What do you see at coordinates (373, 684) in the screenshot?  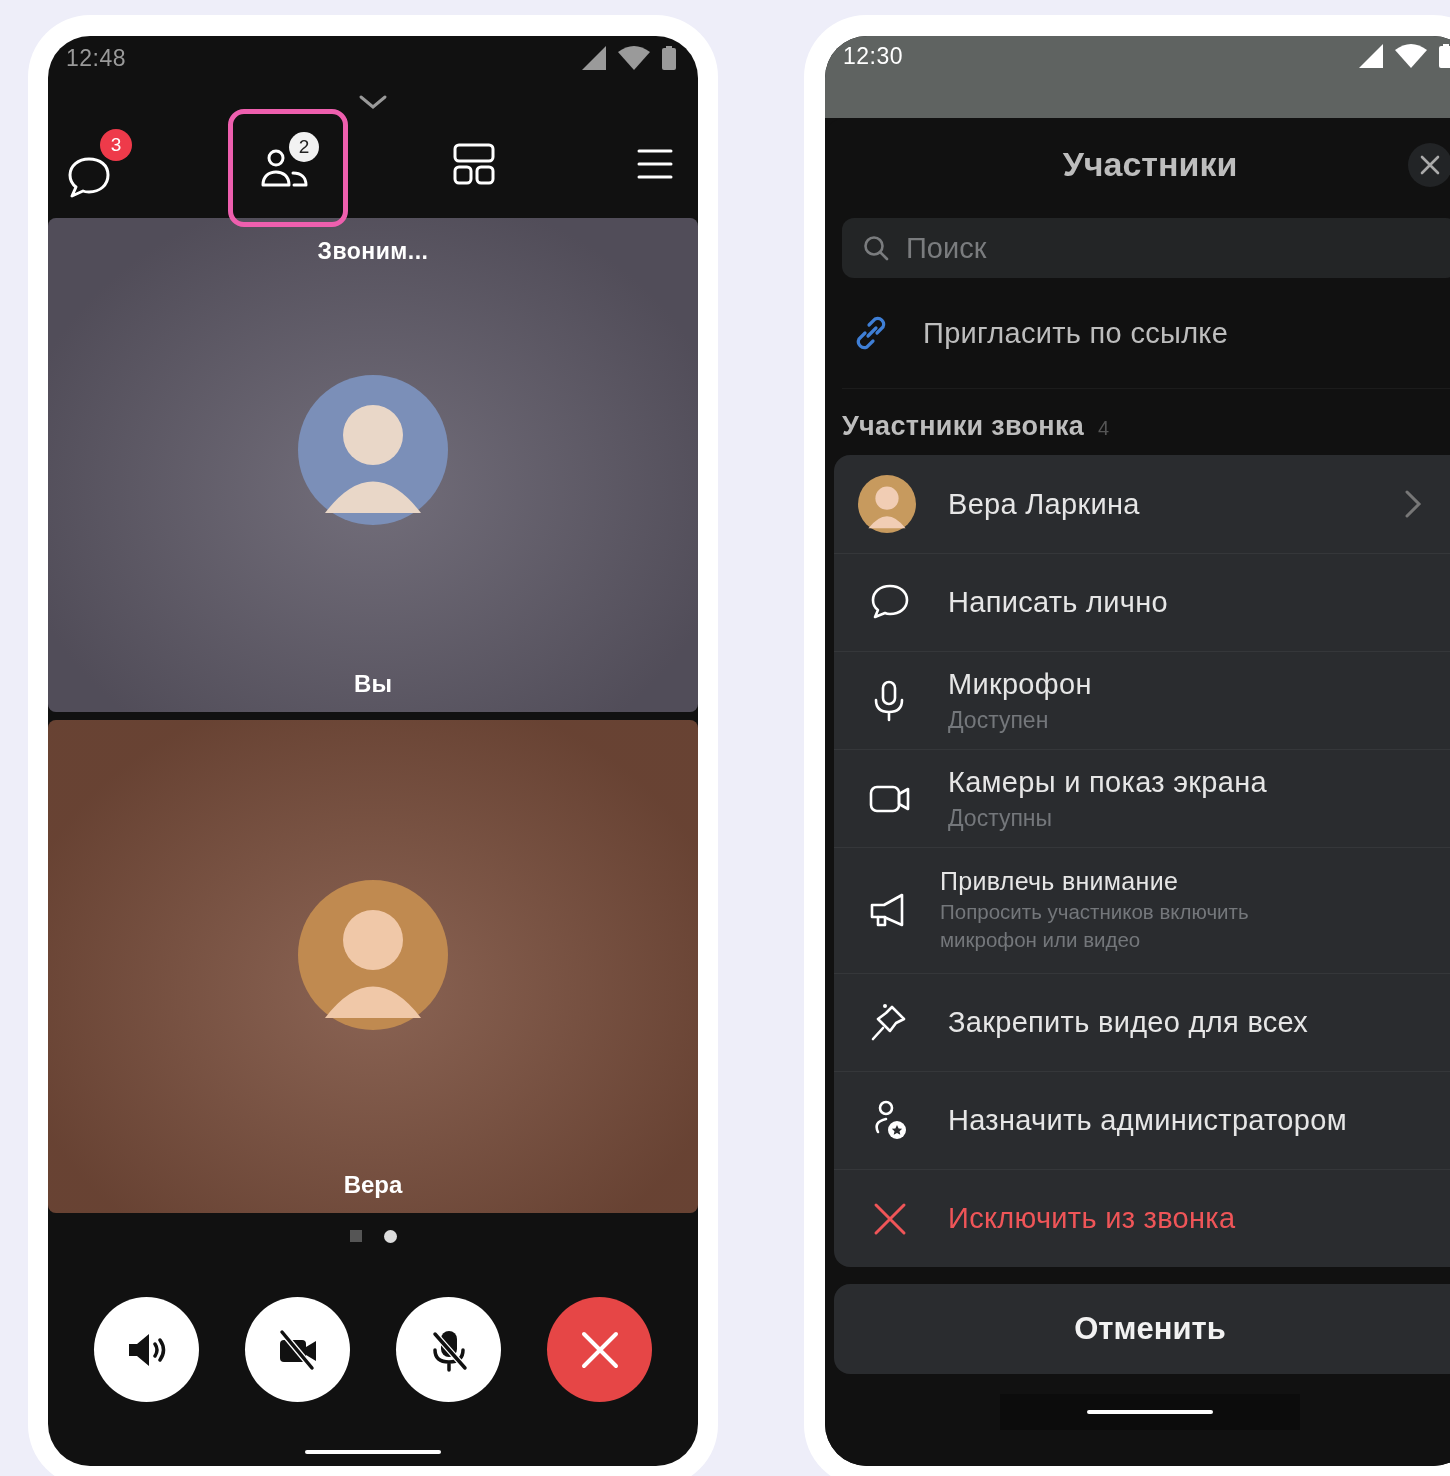 I see `participant-name: Вы` at bounding box center [373, 684].